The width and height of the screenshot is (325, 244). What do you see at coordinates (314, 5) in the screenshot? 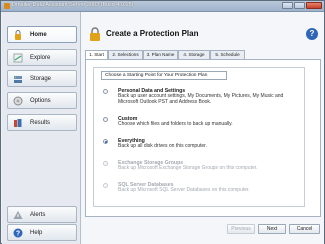
I see `close-button` at bounding box center [314, 5].